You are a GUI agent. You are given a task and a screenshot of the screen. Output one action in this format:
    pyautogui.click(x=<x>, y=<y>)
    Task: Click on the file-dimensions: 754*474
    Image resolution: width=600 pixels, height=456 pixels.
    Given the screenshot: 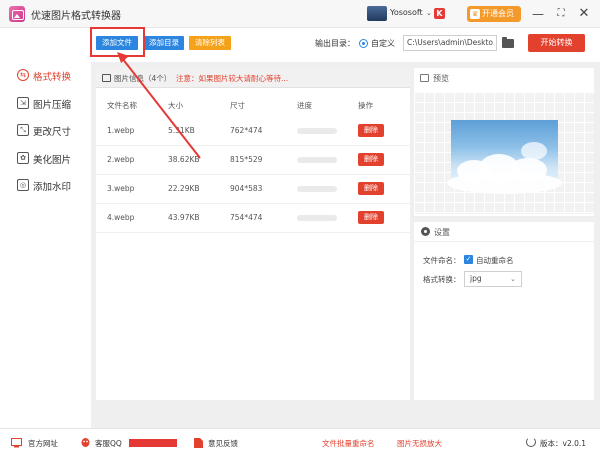 What is the action you would take?
    pyautogui.click(x=246, y=217)
    